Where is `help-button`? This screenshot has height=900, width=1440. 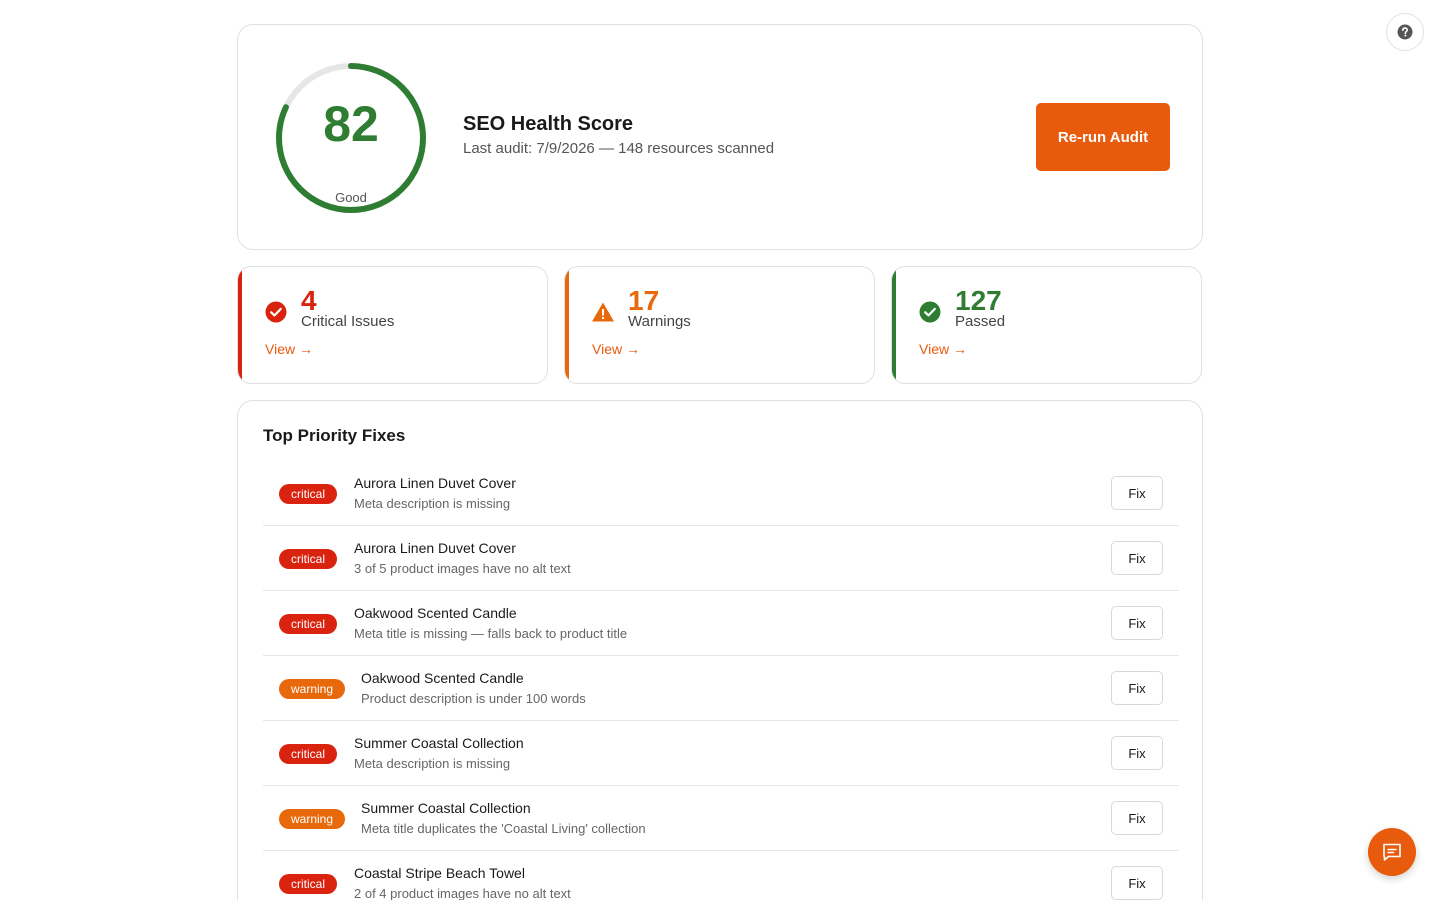
help-button is located at coordinates (1405, 32).